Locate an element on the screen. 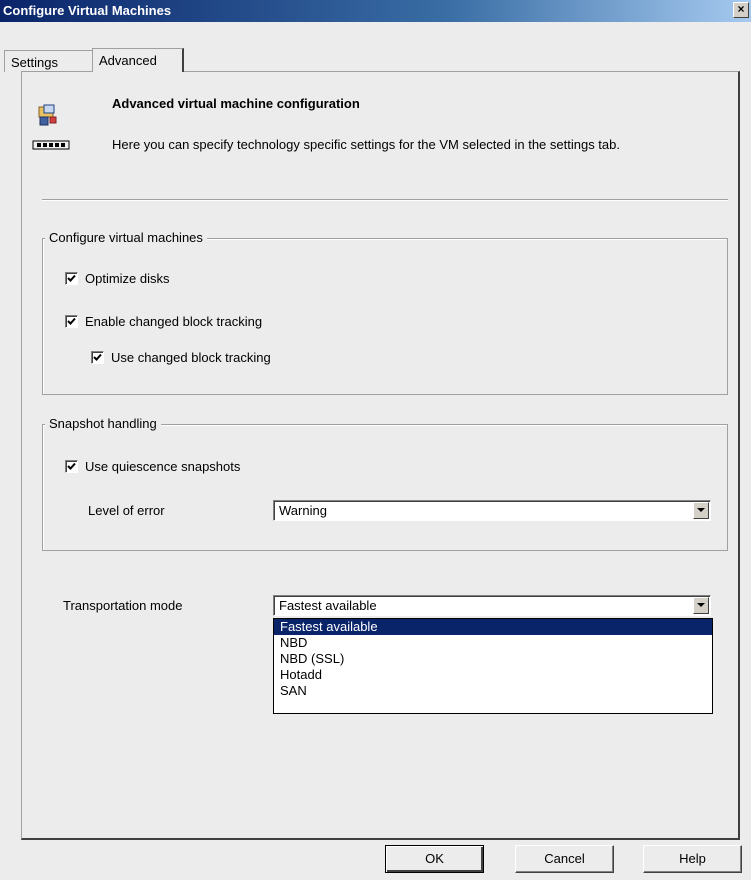  configure-vm-legend: Configure virtual machines is located at coordinates (126, 237).